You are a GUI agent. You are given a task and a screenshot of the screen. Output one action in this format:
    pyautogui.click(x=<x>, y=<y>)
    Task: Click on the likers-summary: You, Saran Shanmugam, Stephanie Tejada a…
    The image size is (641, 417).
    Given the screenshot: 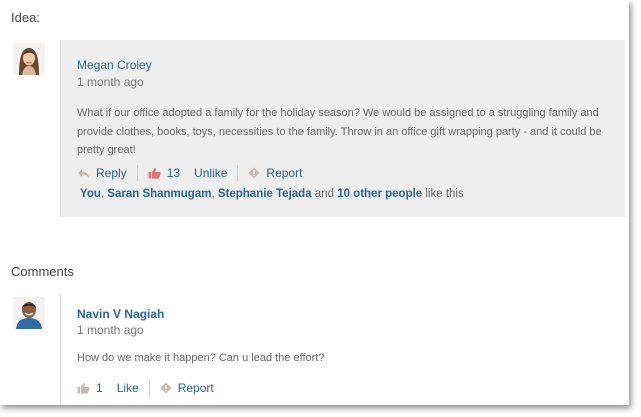 What is the action you would take?
    pyautogui.click(x=272, y=194)
    